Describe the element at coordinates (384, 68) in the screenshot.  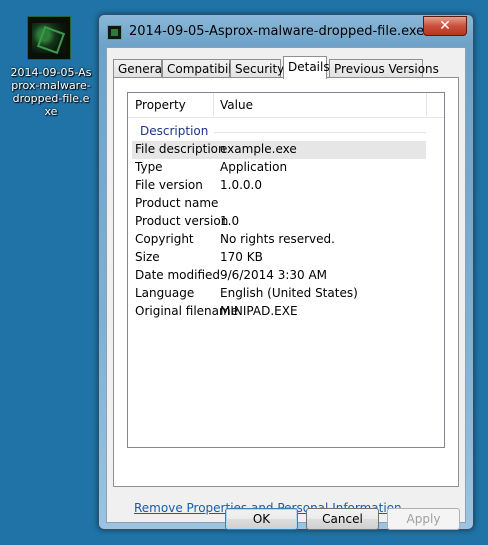
I see `tab-previous-versions: Previous Versions` at that location.